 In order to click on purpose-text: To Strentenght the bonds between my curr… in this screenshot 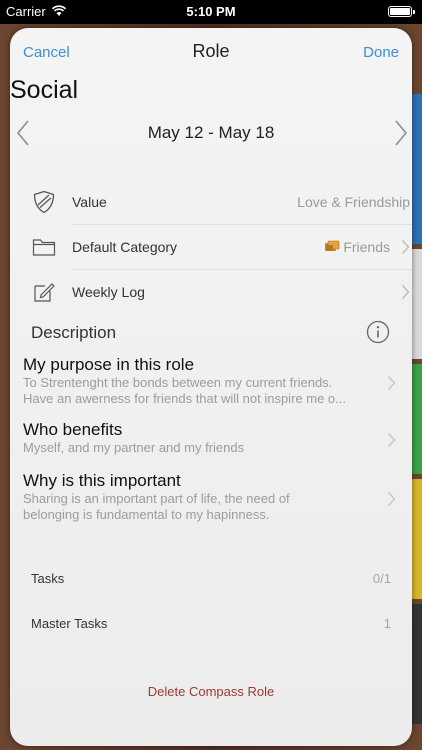, I will do `click(184, 390)`.